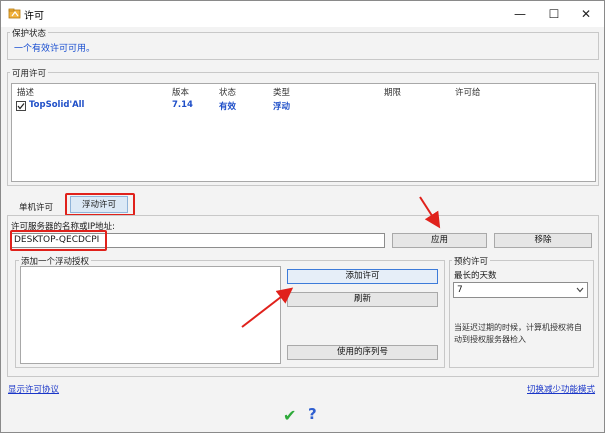 This screenshot has width=605, height=433. I want to click on license-version: 7.14, so click(182, 105).